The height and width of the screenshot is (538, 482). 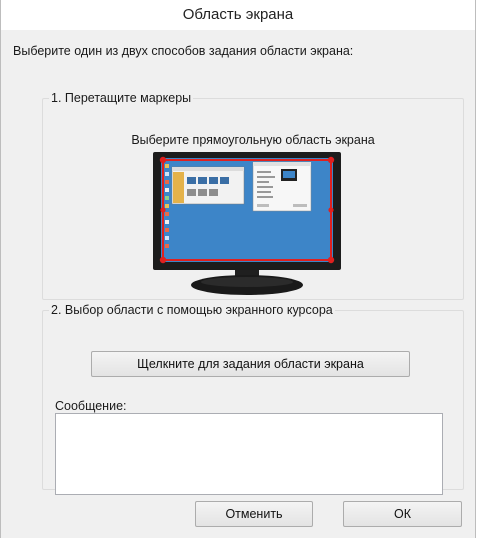 What do you see at coordinates (91, 406) in the screenshot?
I see `message-label: Сообщение:` at bounding box center [91, 406].